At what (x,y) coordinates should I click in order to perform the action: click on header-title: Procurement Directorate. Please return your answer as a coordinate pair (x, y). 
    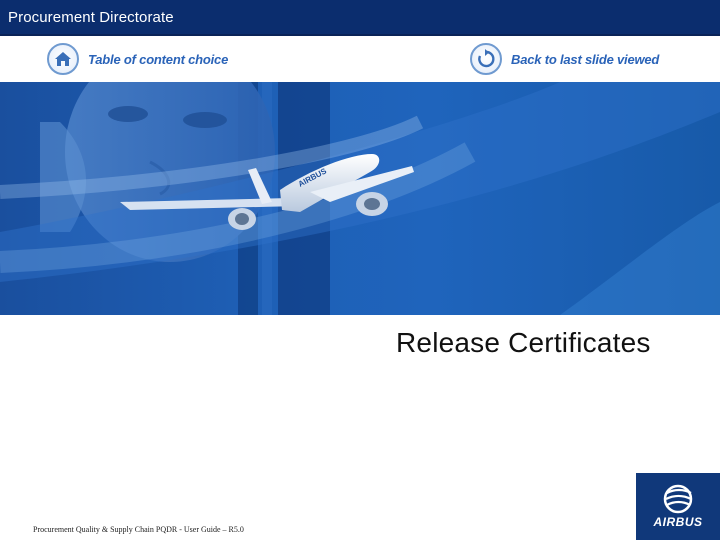
    Looking at the image, I should click on (91, 17).